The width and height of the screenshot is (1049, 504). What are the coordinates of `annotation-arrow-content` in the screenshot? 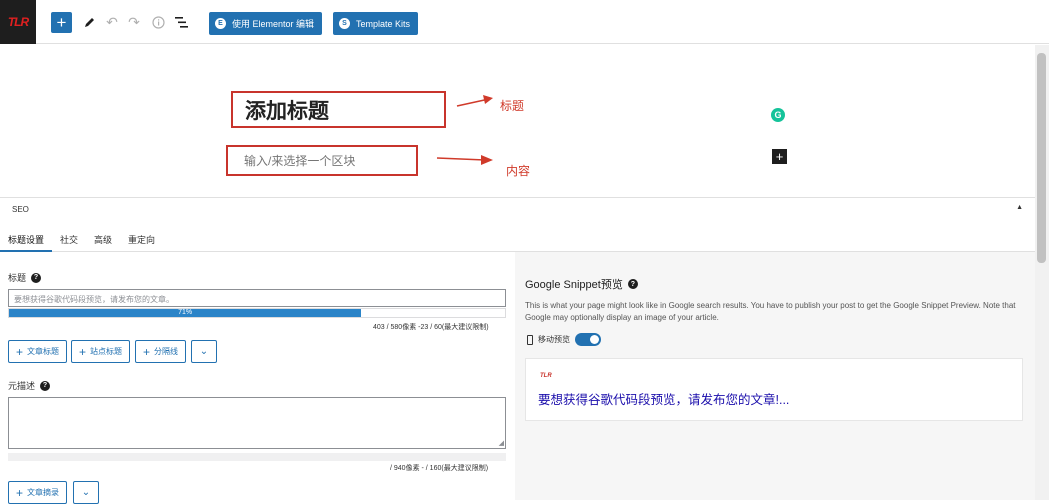 It's located at (464, 160).